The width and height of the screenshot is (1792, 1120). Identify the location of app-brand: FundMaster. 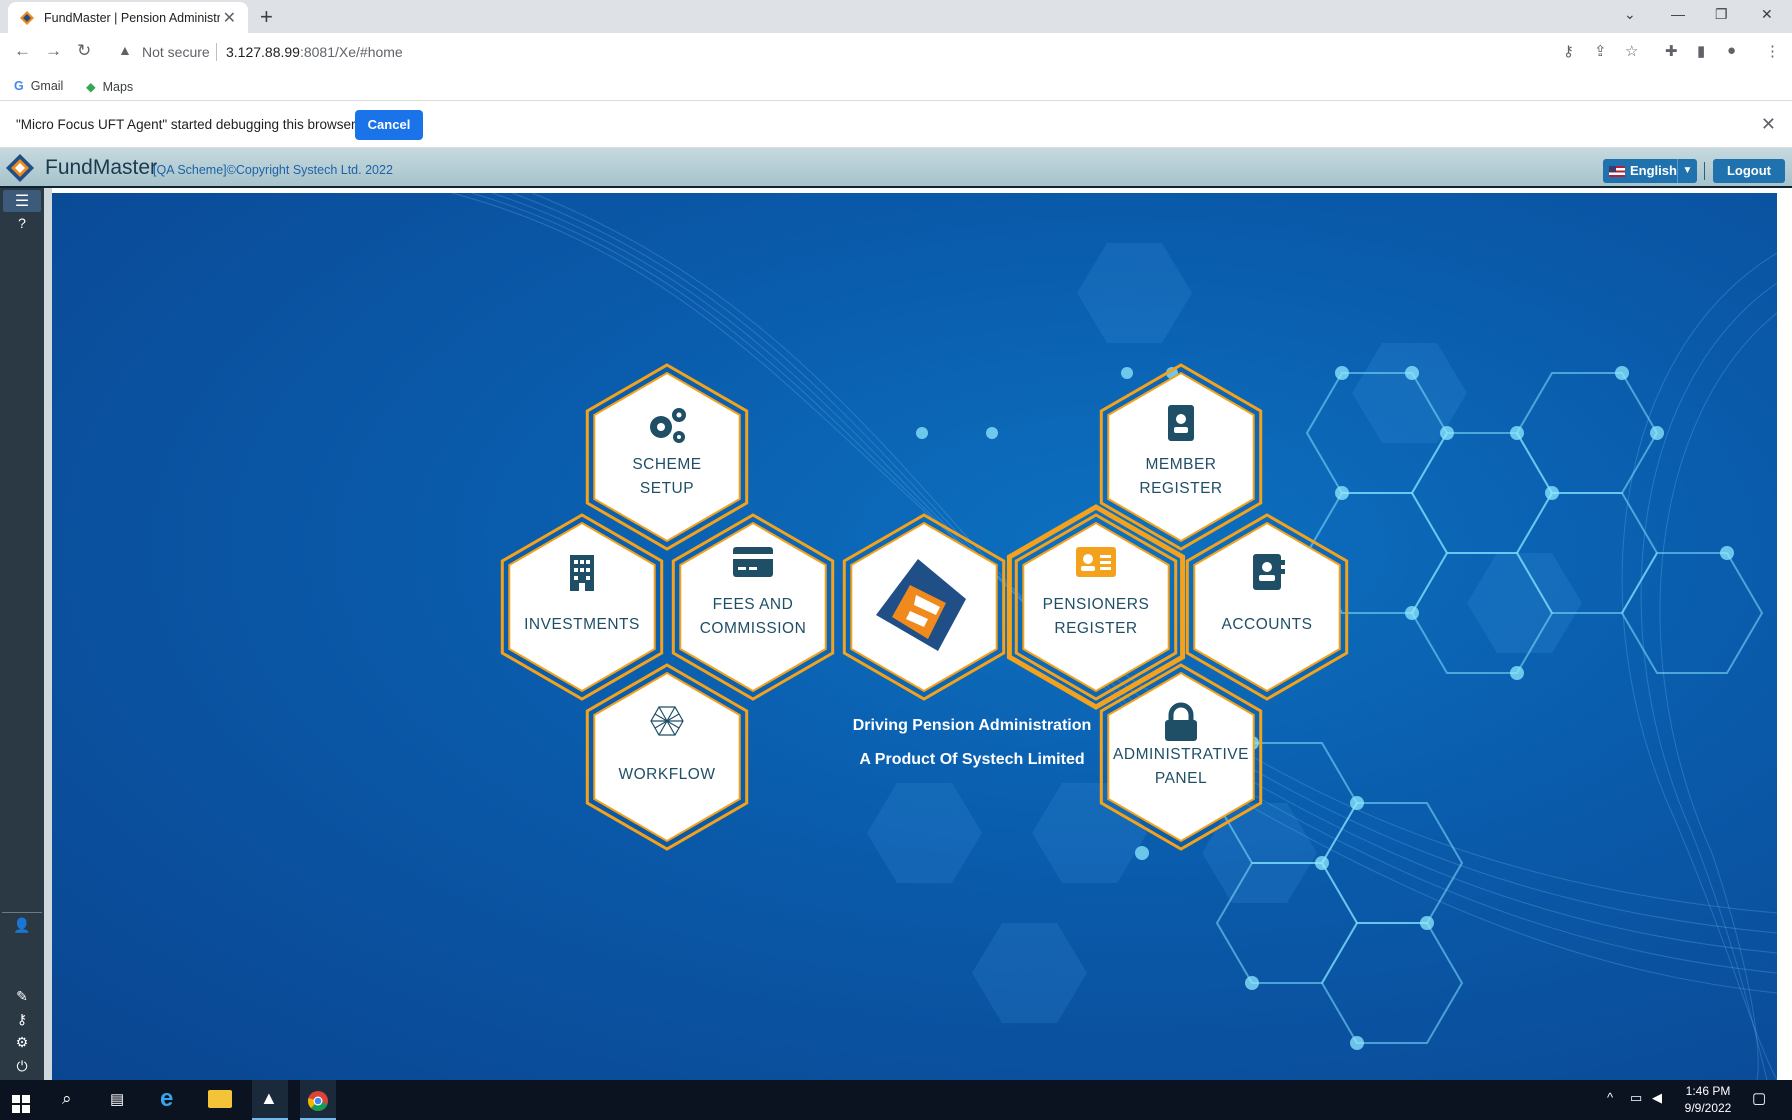
(101, 167).